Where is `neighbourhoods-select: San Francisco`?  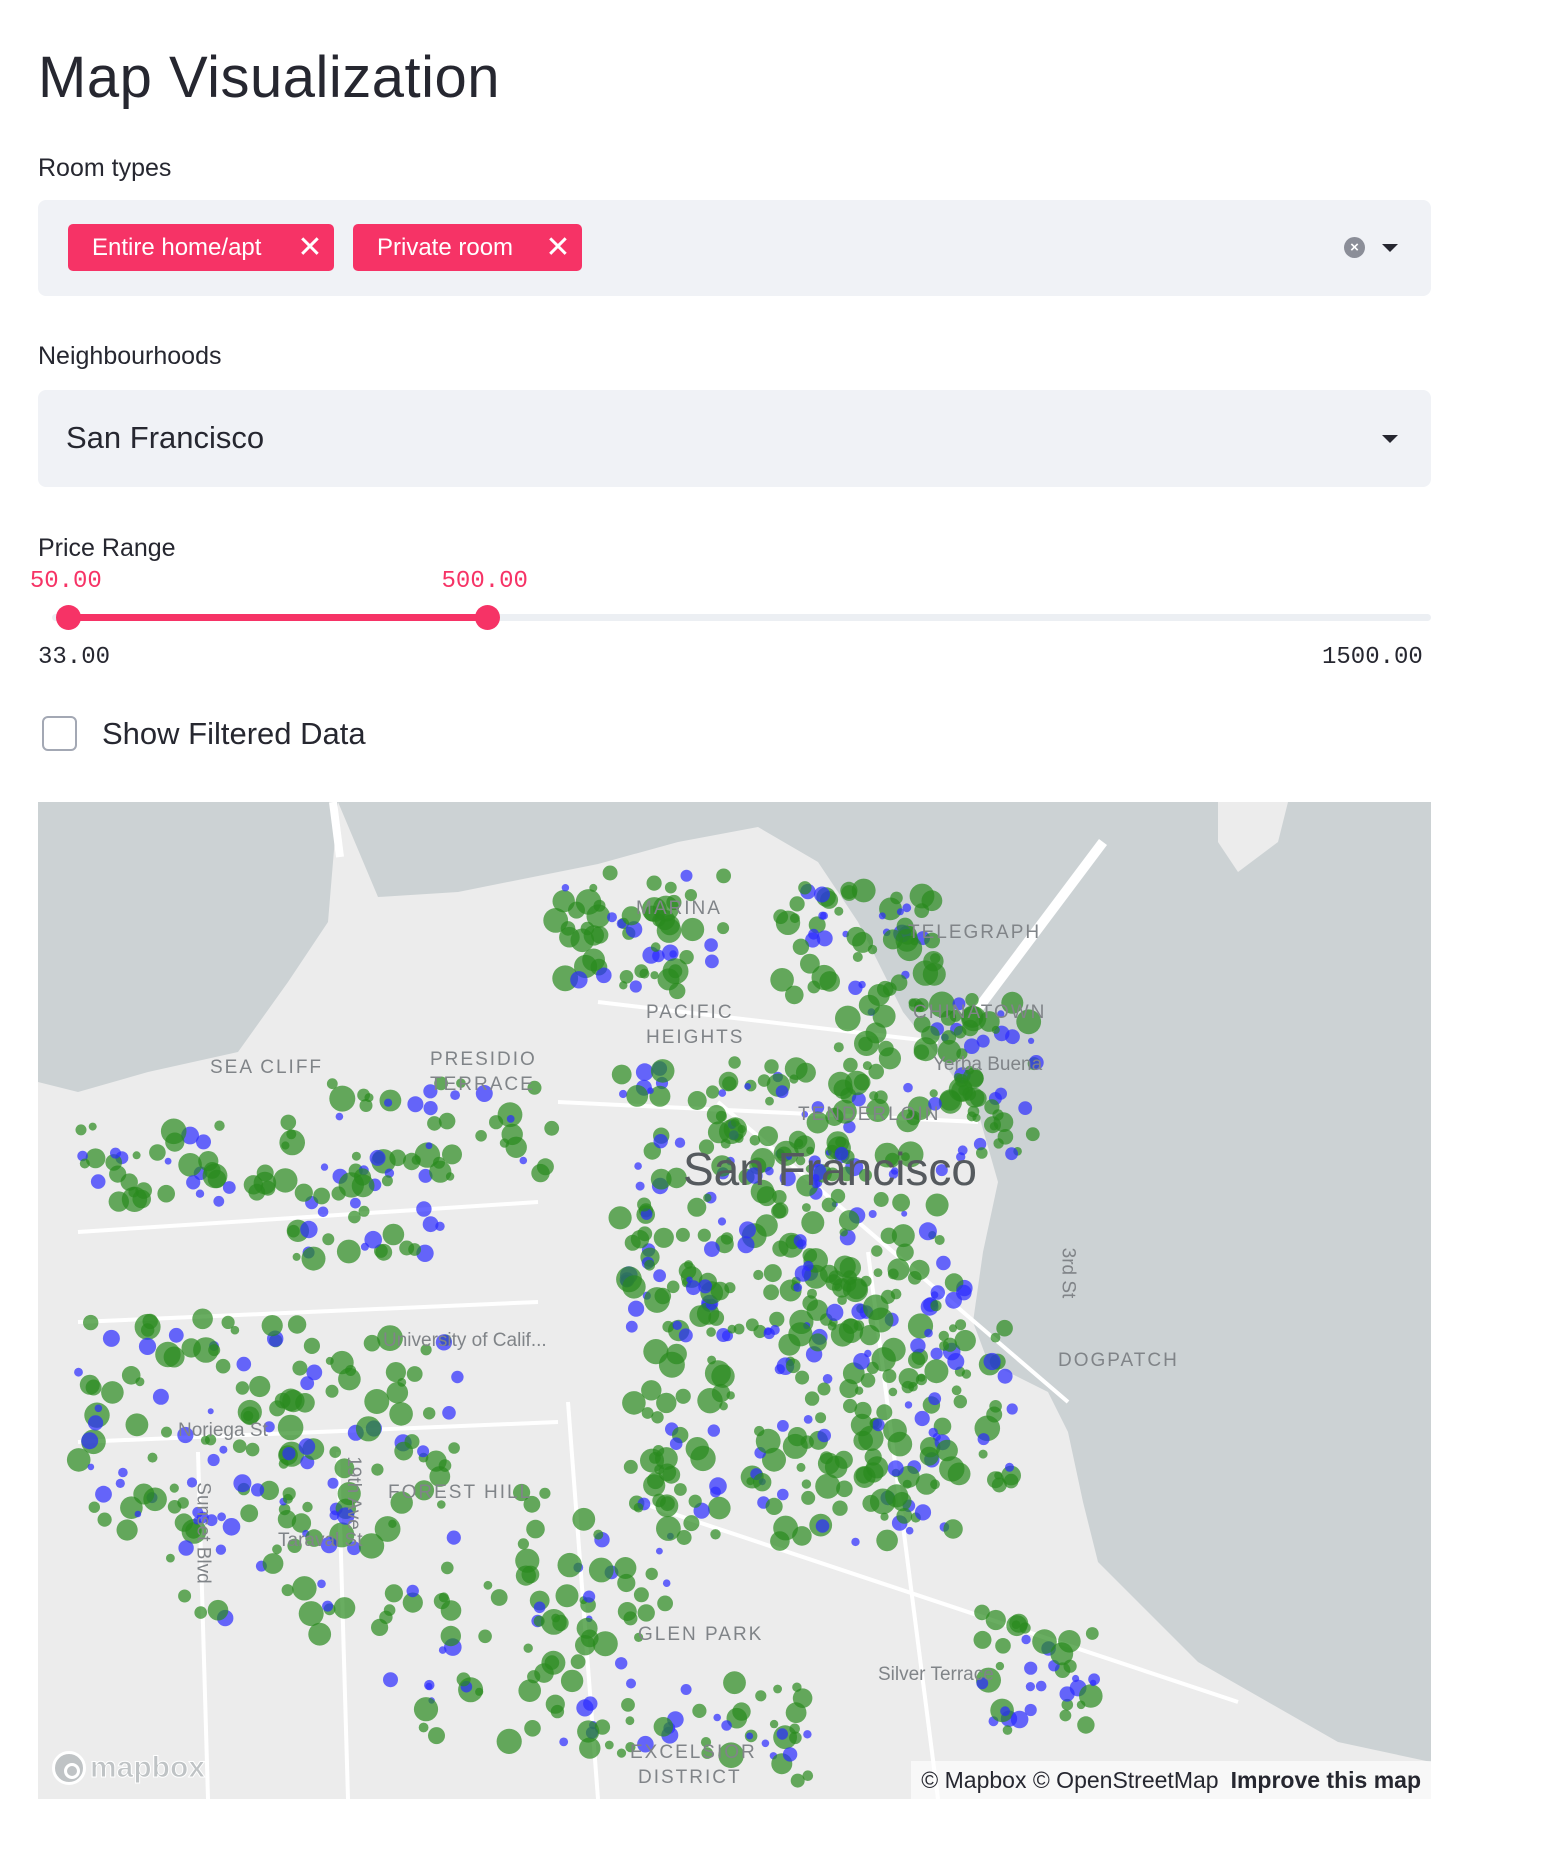
neighbourhoods-select: San Francisco is located at coordinates (734, 438).